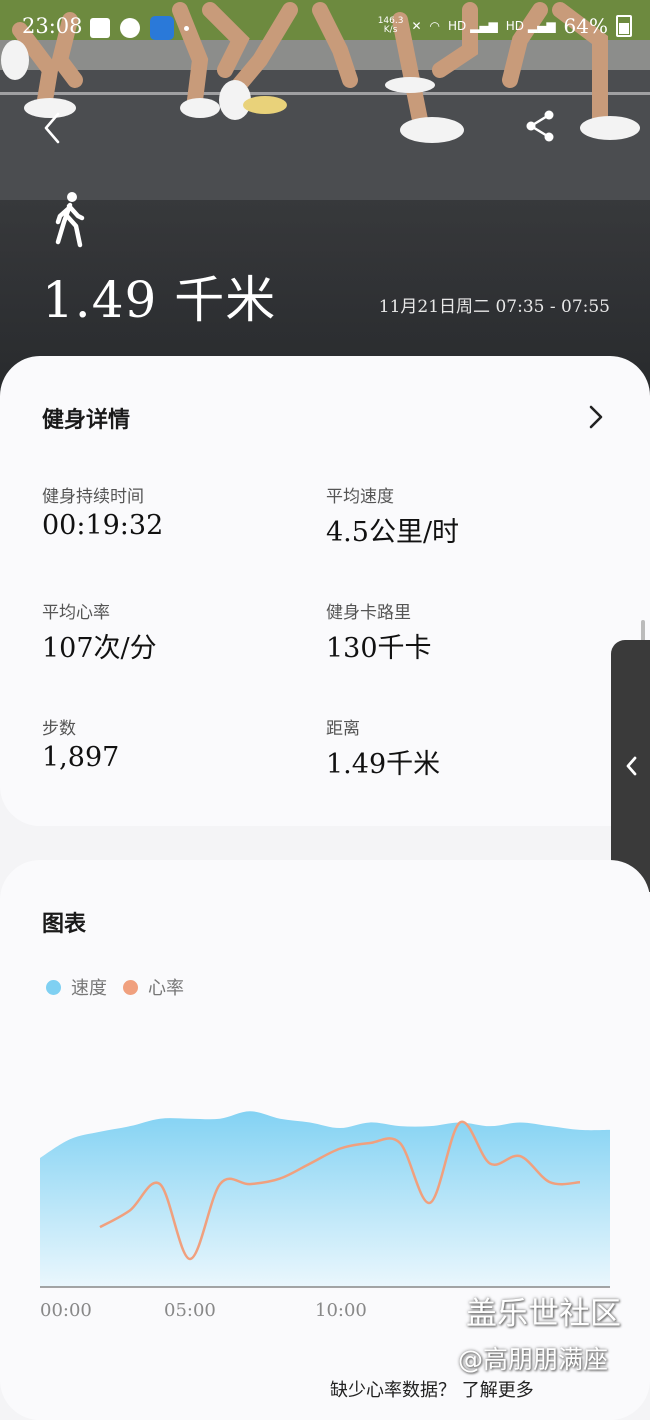 Image resolution: width=650 pixels, height=1420 pixels. I want to click on legend-speed-label: 速度, so click(89, 988).